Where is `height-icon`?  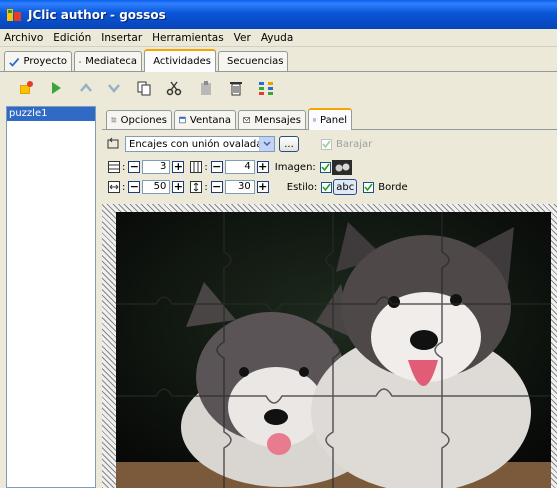
height-icon is located at coordinates (196, 187).